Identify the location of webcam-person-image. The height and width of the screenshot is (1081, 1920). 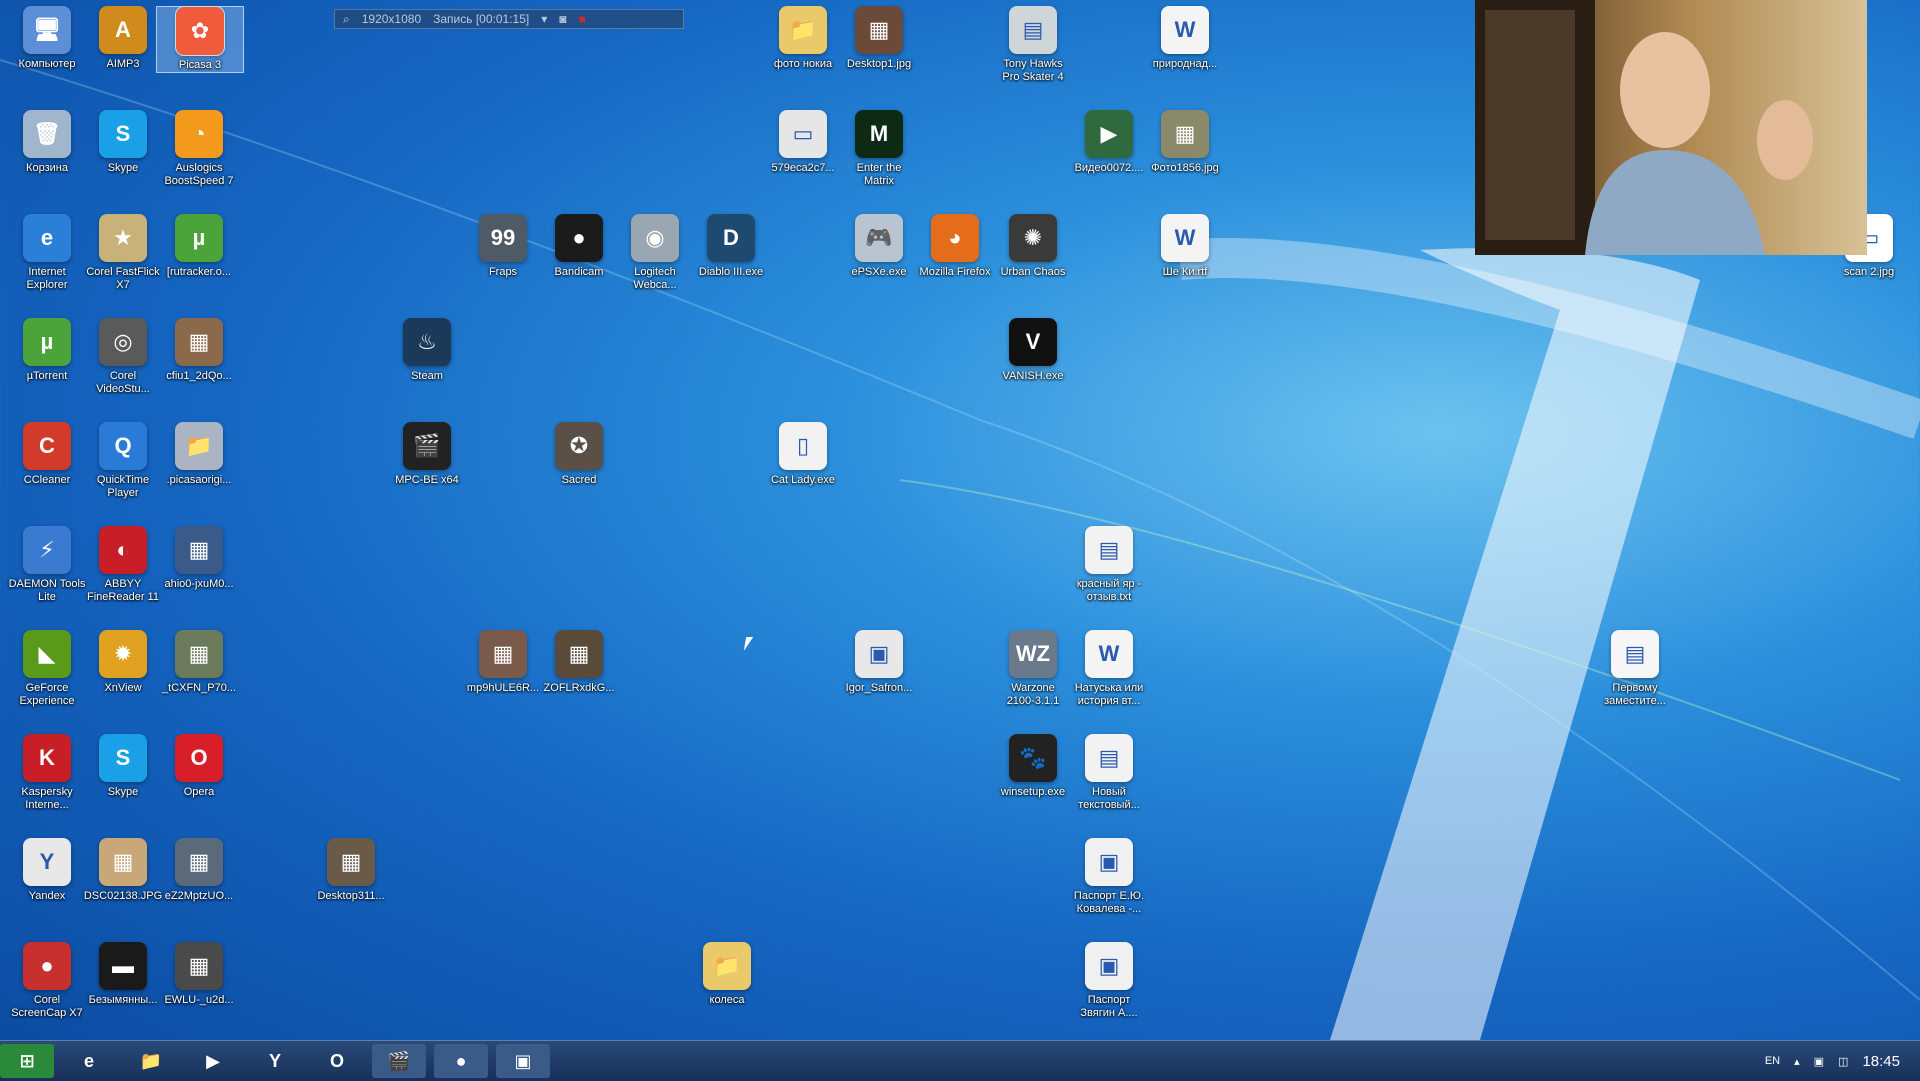
(1644, 127).